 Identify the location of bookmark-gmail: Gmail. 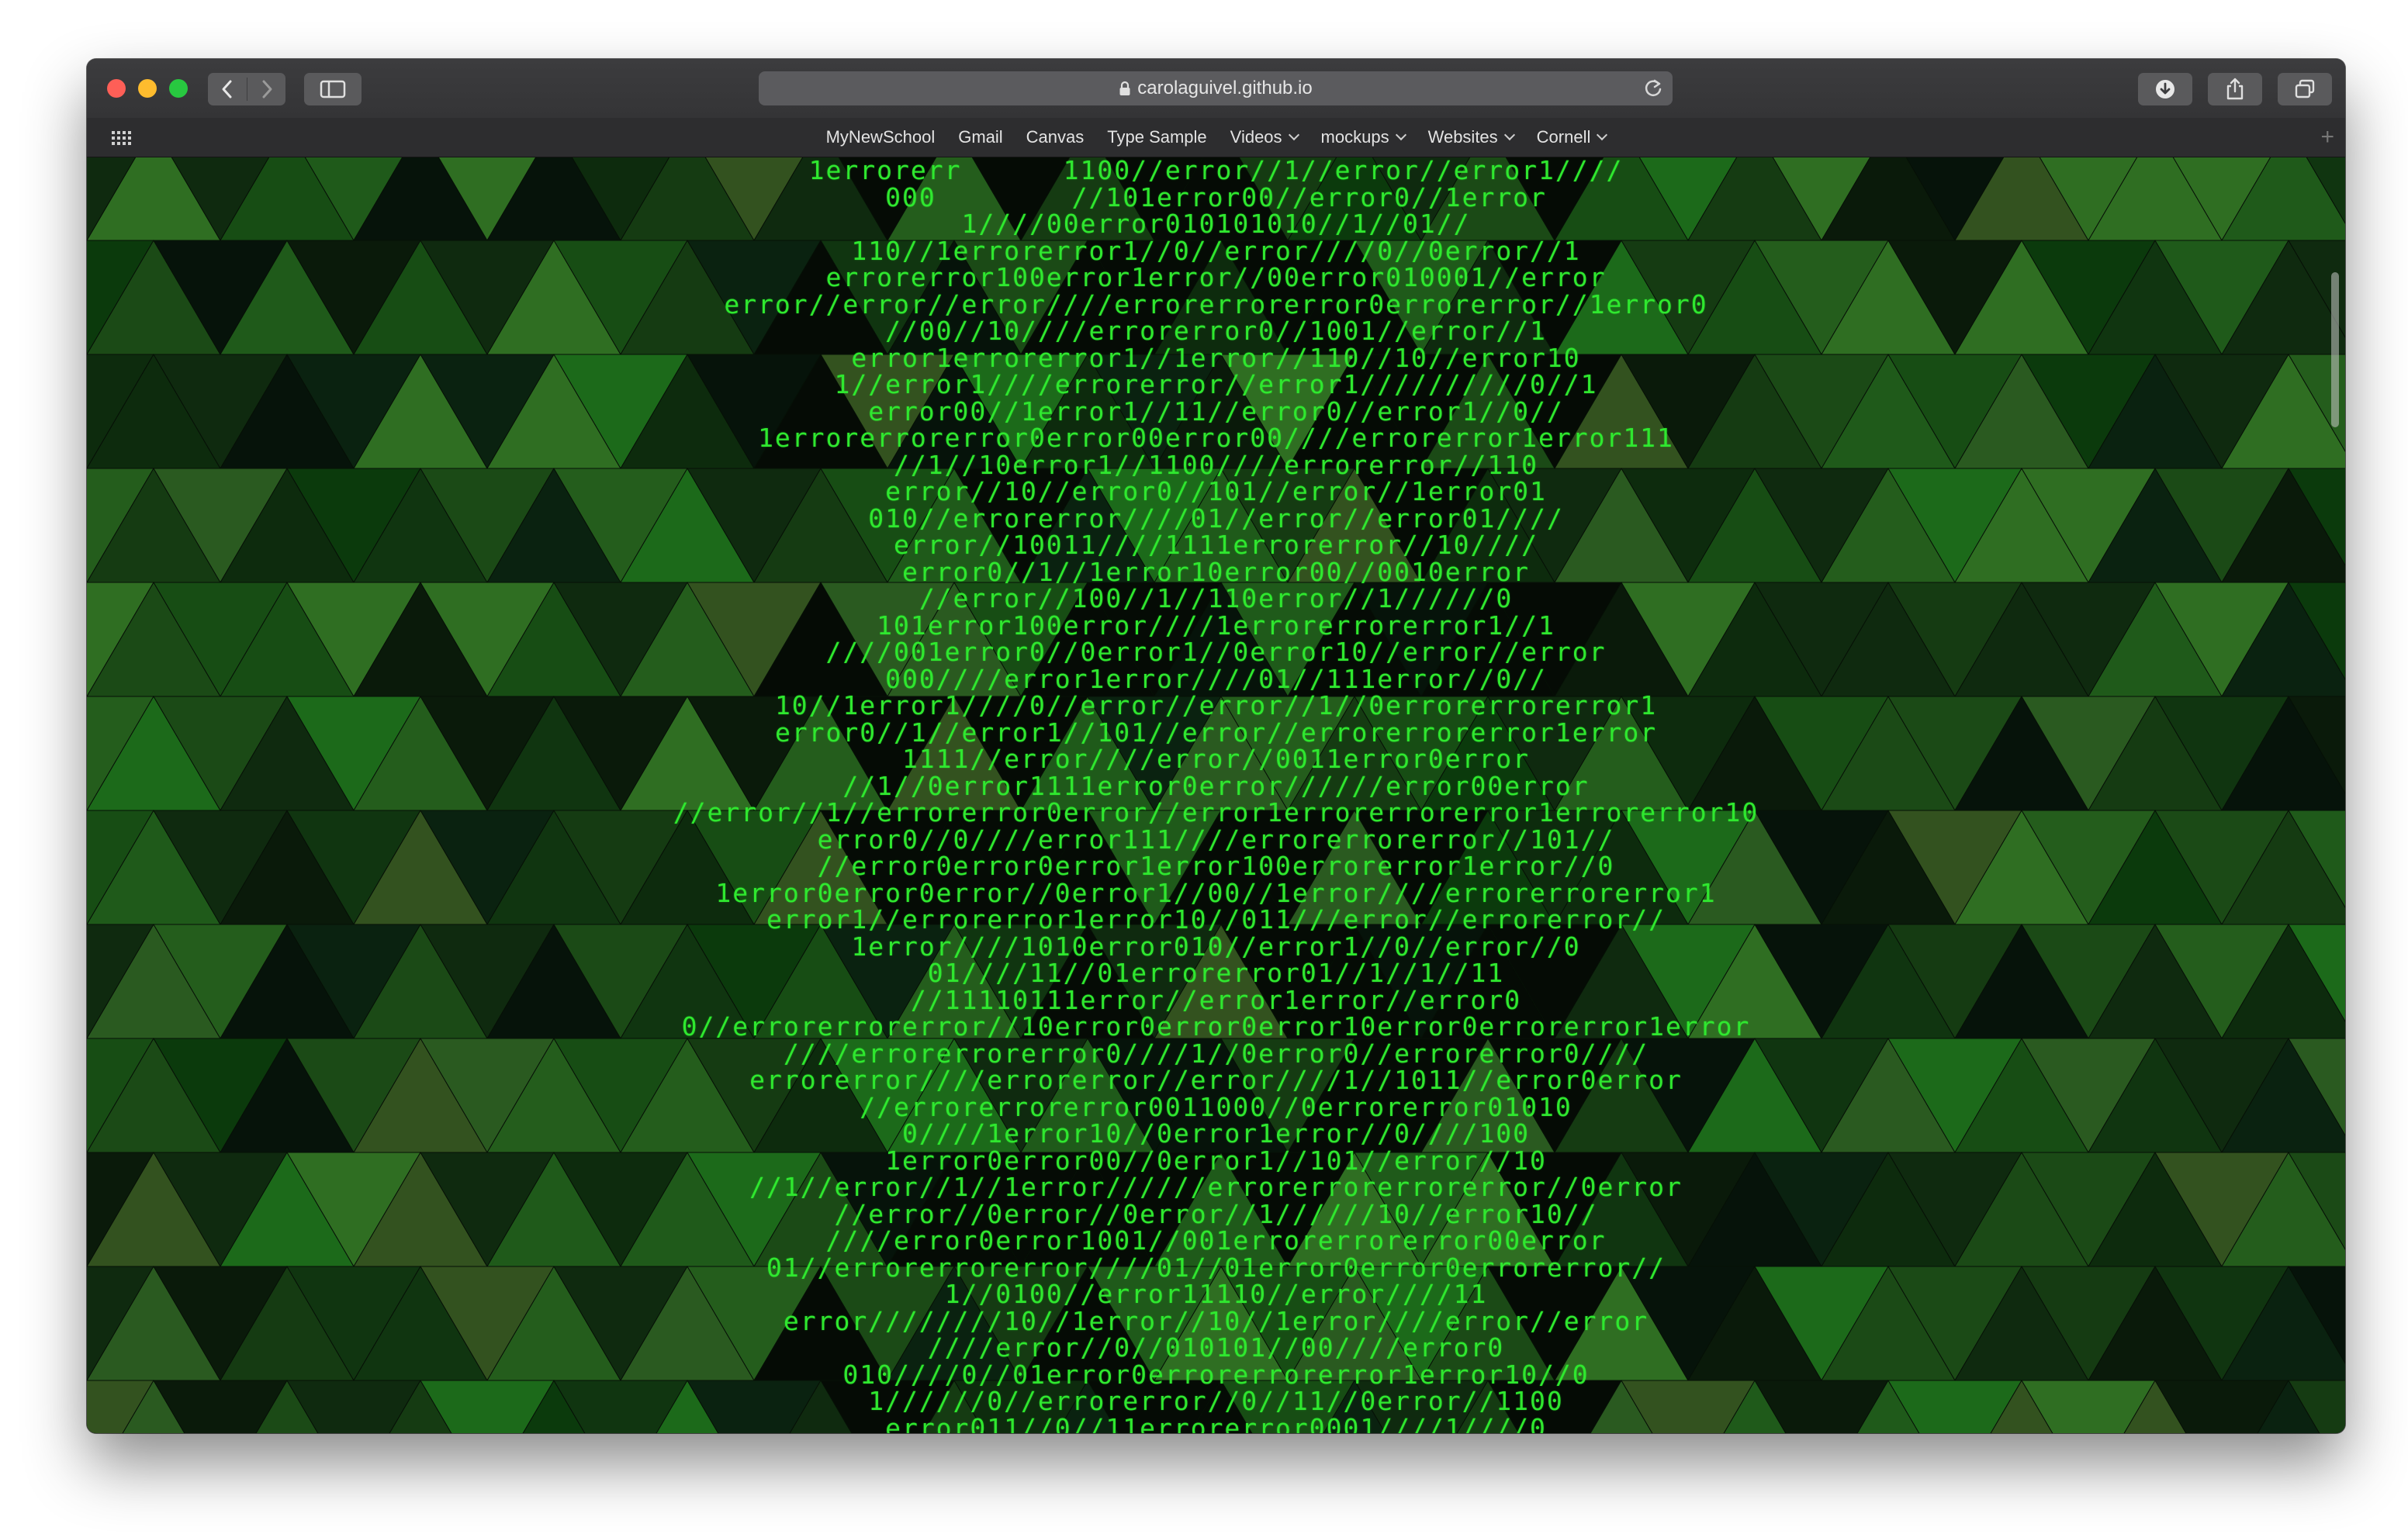
(980, 137).